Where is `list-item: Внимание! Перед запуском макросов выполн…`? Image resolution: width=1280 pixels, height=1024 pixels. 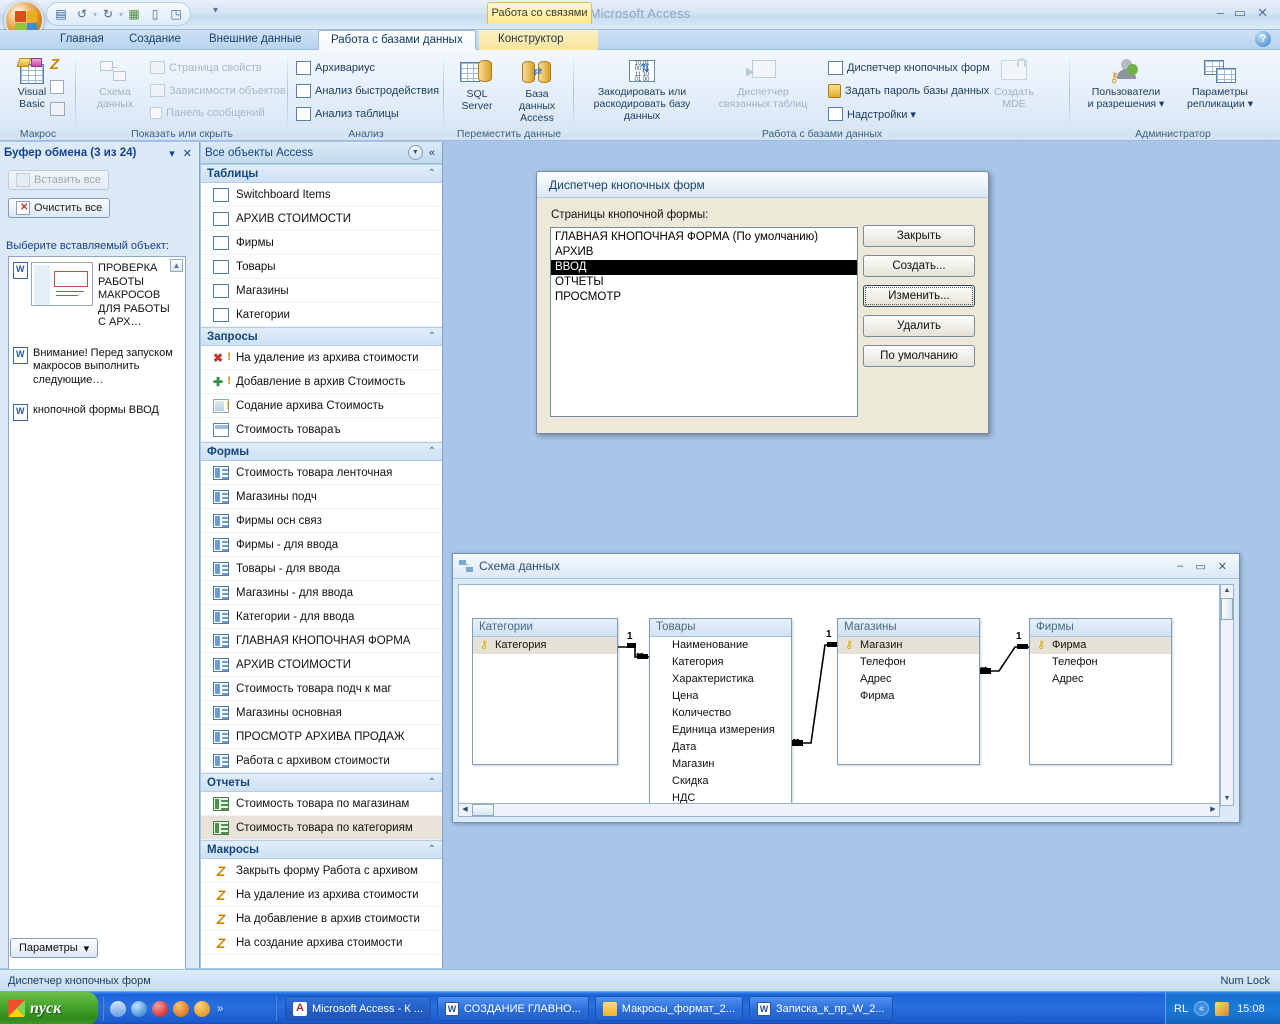
list-item: Внимание! Перед запуском макросов выполн… is located at coordinates (97, 364).